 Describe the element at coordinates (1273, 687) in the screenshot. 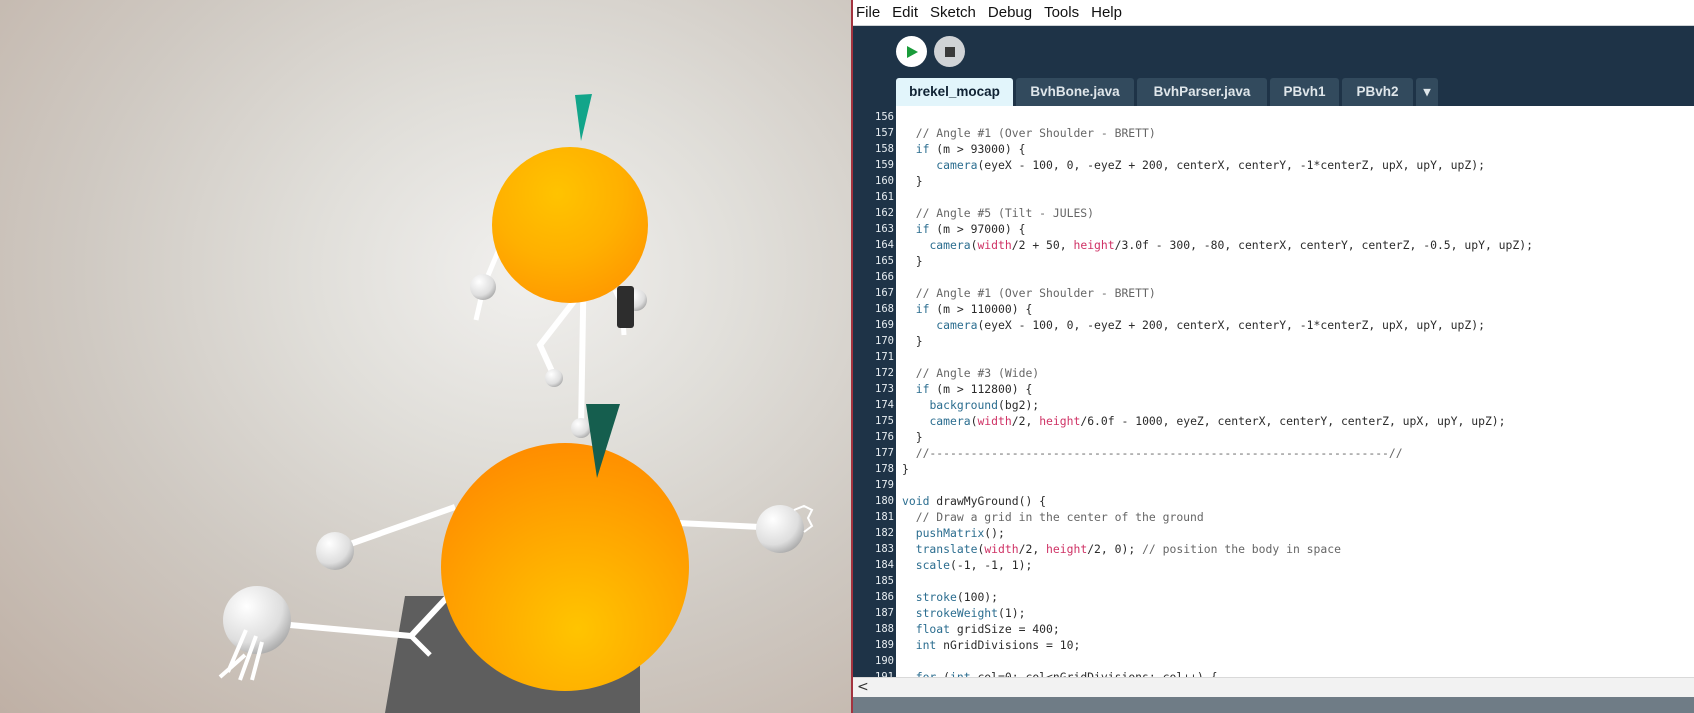

I see `horizontal-scrollbar: <` at that location.